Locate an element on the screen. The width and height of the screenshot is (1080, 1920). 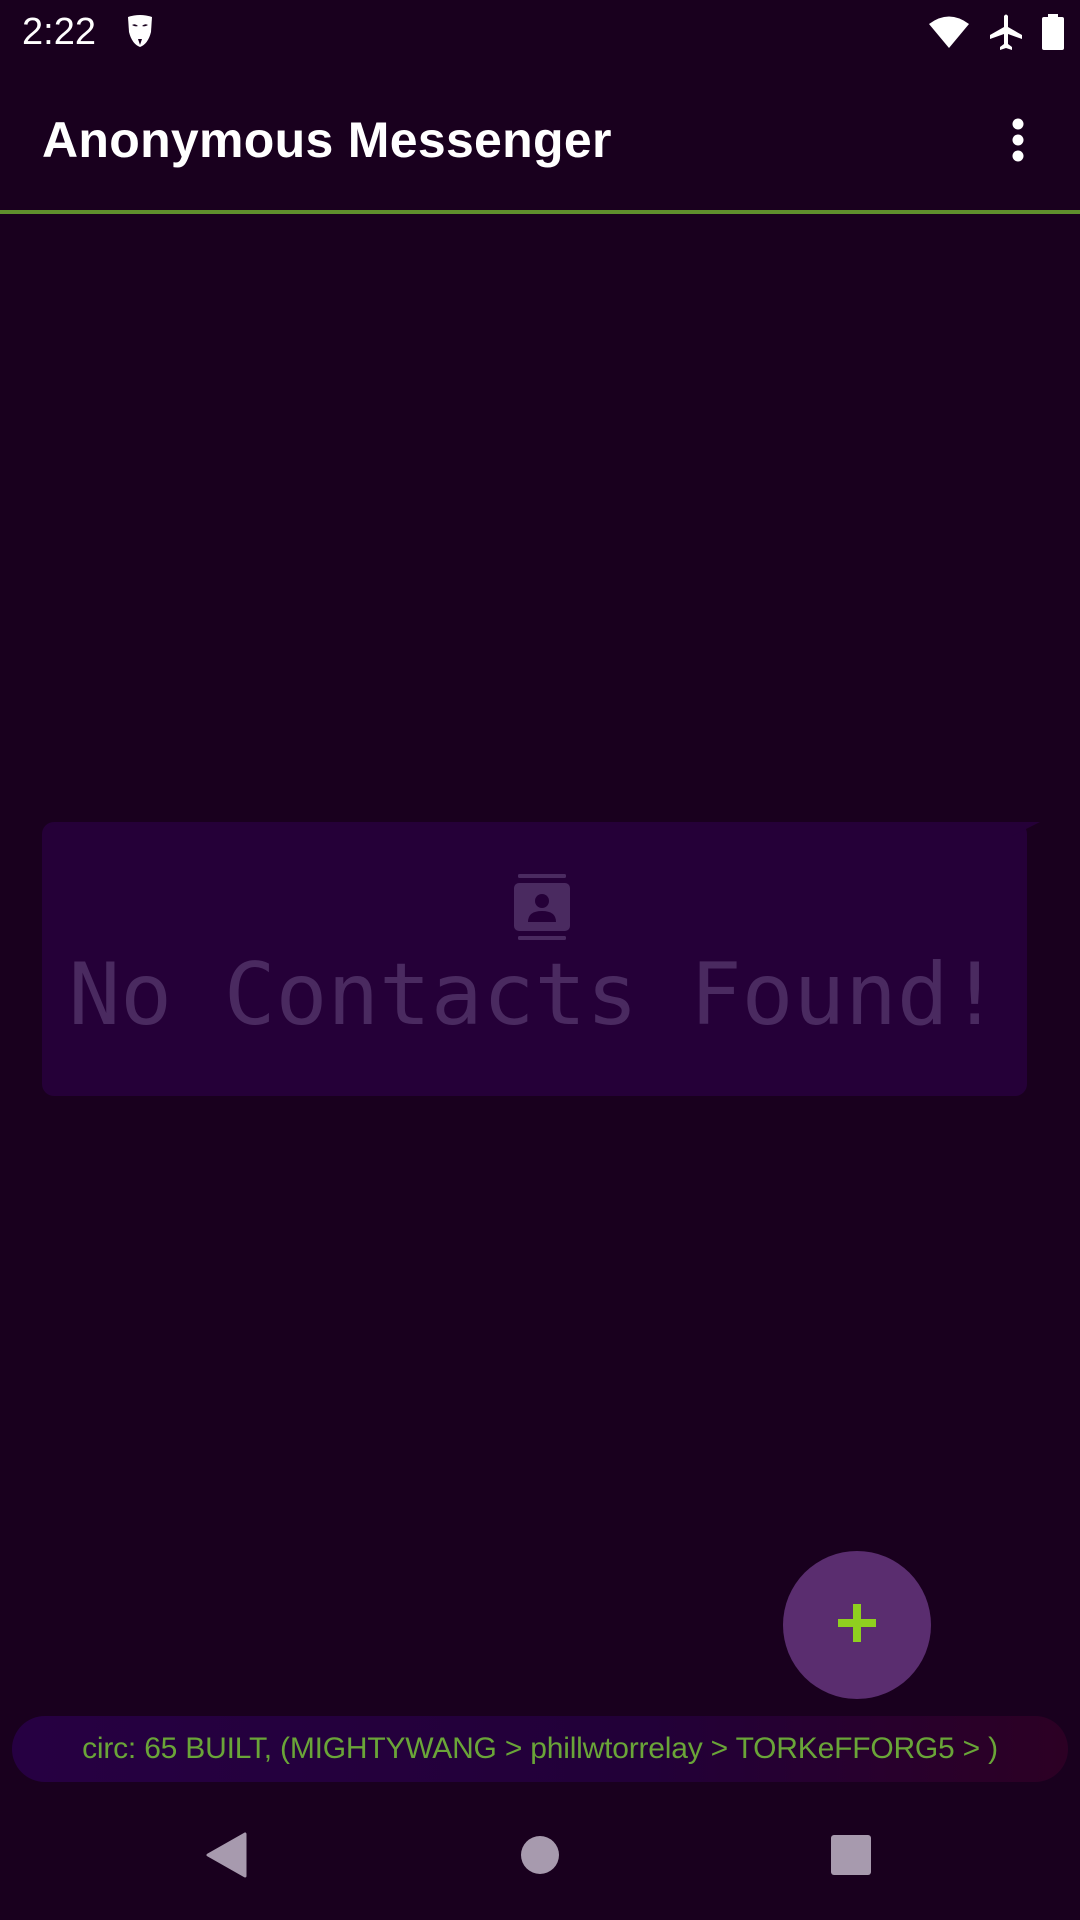
wifi-icon is located at coordinates (949, 32).